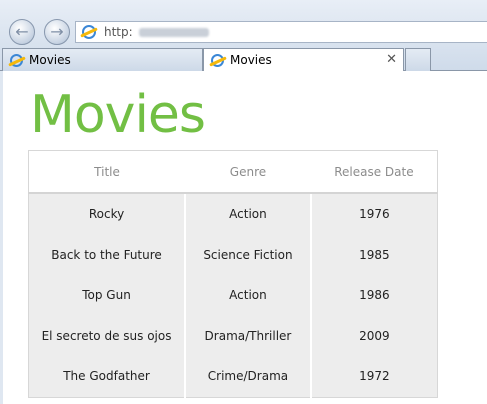  What do you see at coordinates (303, 59) in the screenshot?
I see `tab-movies-2: Movies ✕` at bounding box center [303, 59].